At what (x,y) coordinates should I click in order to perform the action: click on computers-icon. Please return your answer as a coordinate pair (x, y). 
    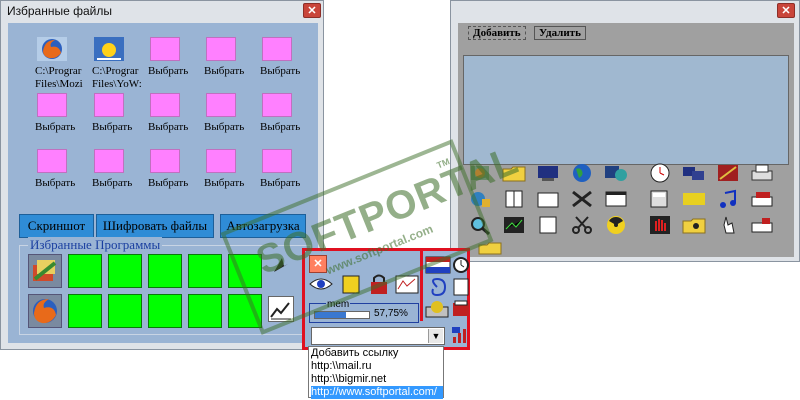
    Looking at the image, I should click on (694, 173).